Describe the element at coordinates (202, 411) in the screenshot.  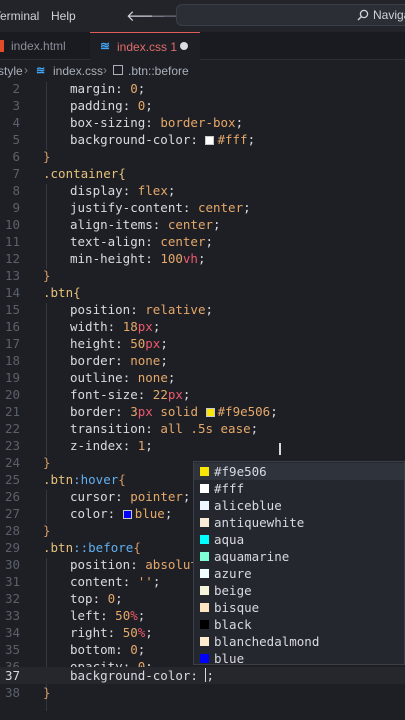
I see `code-line: 21 border: 3px solid #f9e506;` at that location.